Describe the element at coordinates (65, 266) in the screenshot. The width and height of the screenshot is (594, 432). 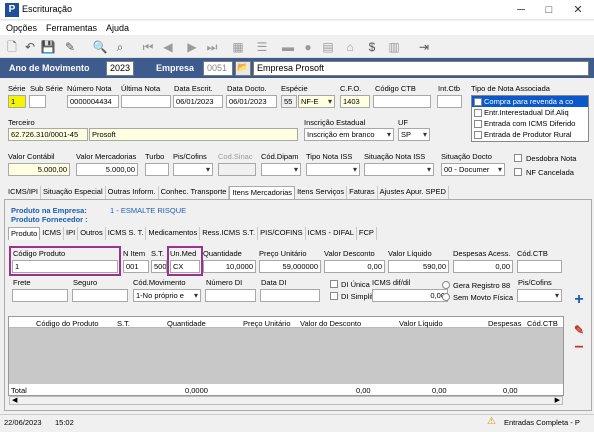
I see `codigo-produto-input: 1` at that location.